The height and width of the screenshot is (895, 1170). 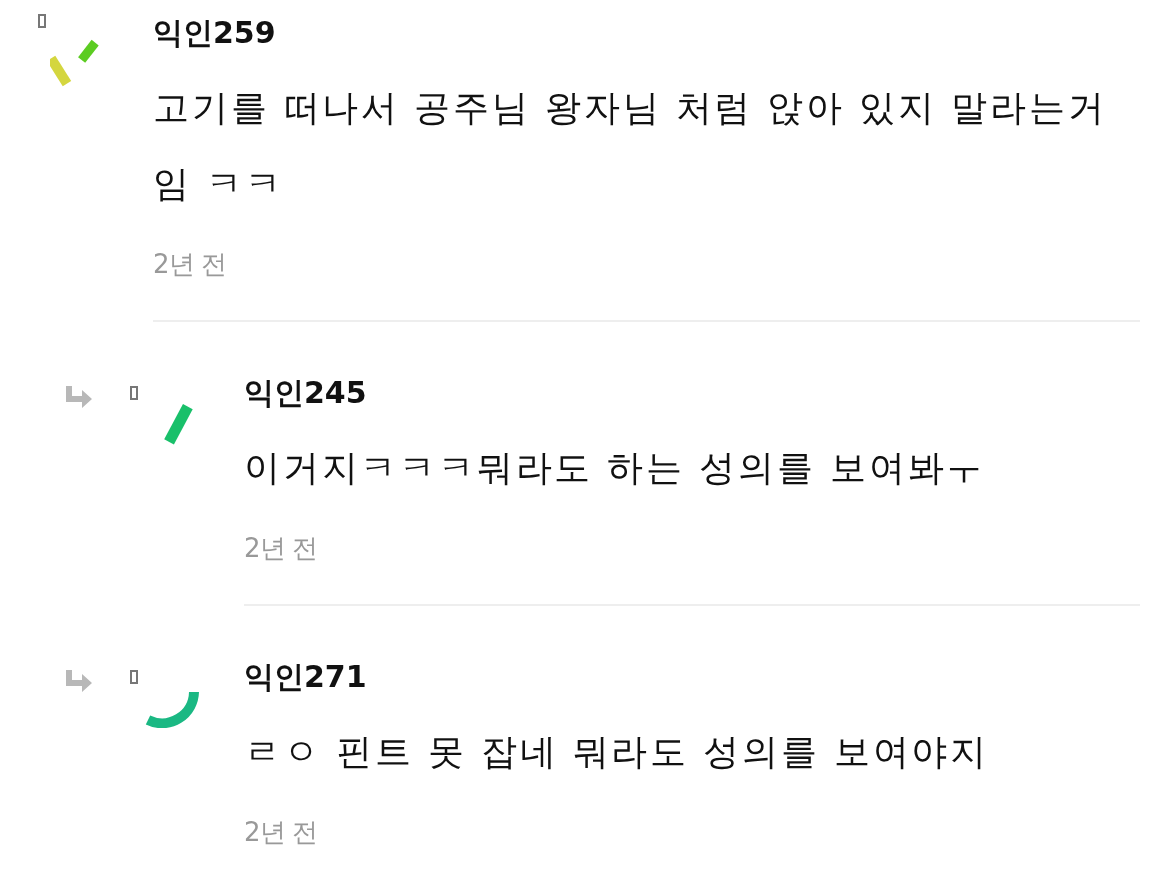 What do you see at coordinates (617, 752) in the screenshot?
I see `comment-text: ㄹㅇ 핀트 못 잡네 뭐라도 성의를 보여야지` at bounding box center [617, 752].